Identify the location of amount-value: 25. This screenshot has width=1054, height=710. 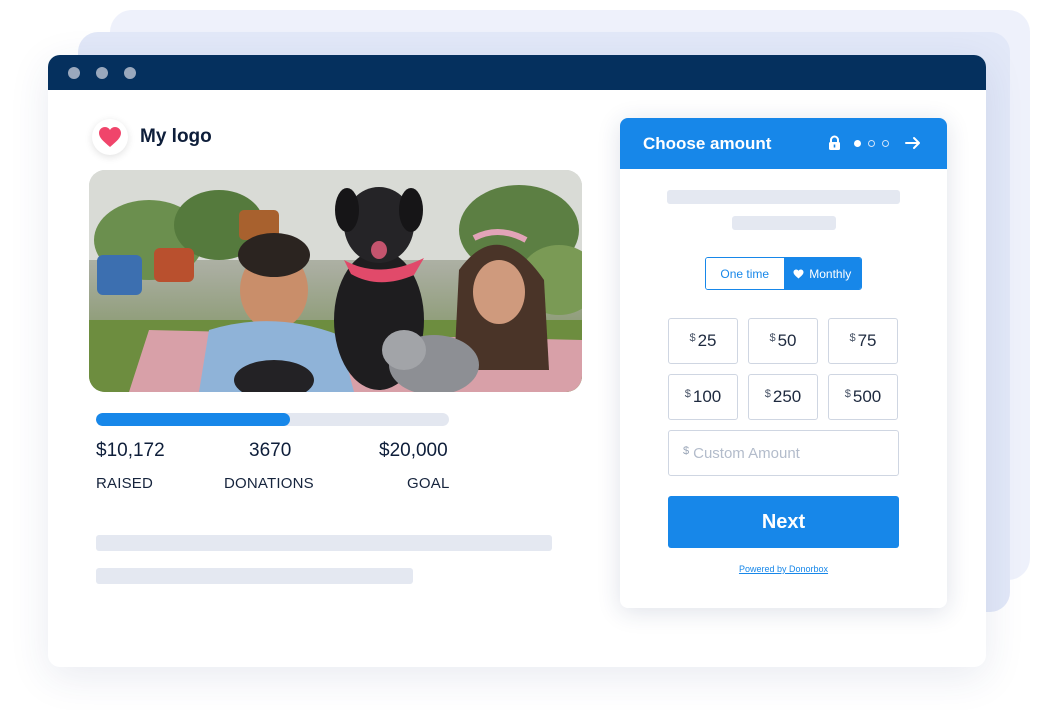
(707, 340).